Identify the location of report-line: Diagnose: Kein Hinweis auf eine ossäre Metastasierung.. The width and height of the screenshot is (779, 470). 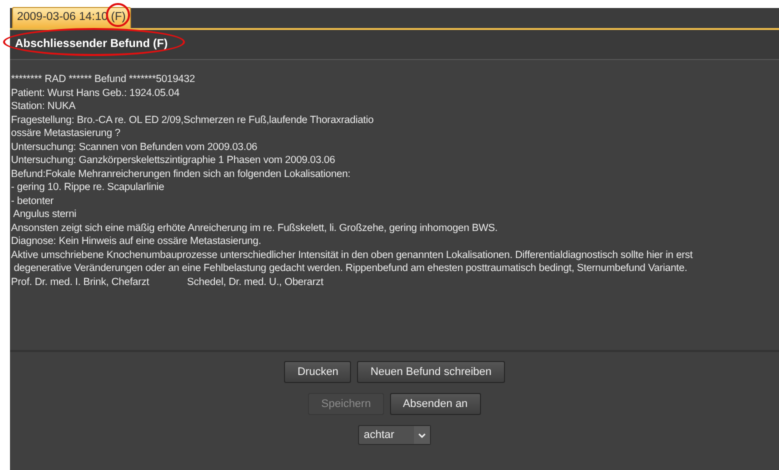
(136, 241).